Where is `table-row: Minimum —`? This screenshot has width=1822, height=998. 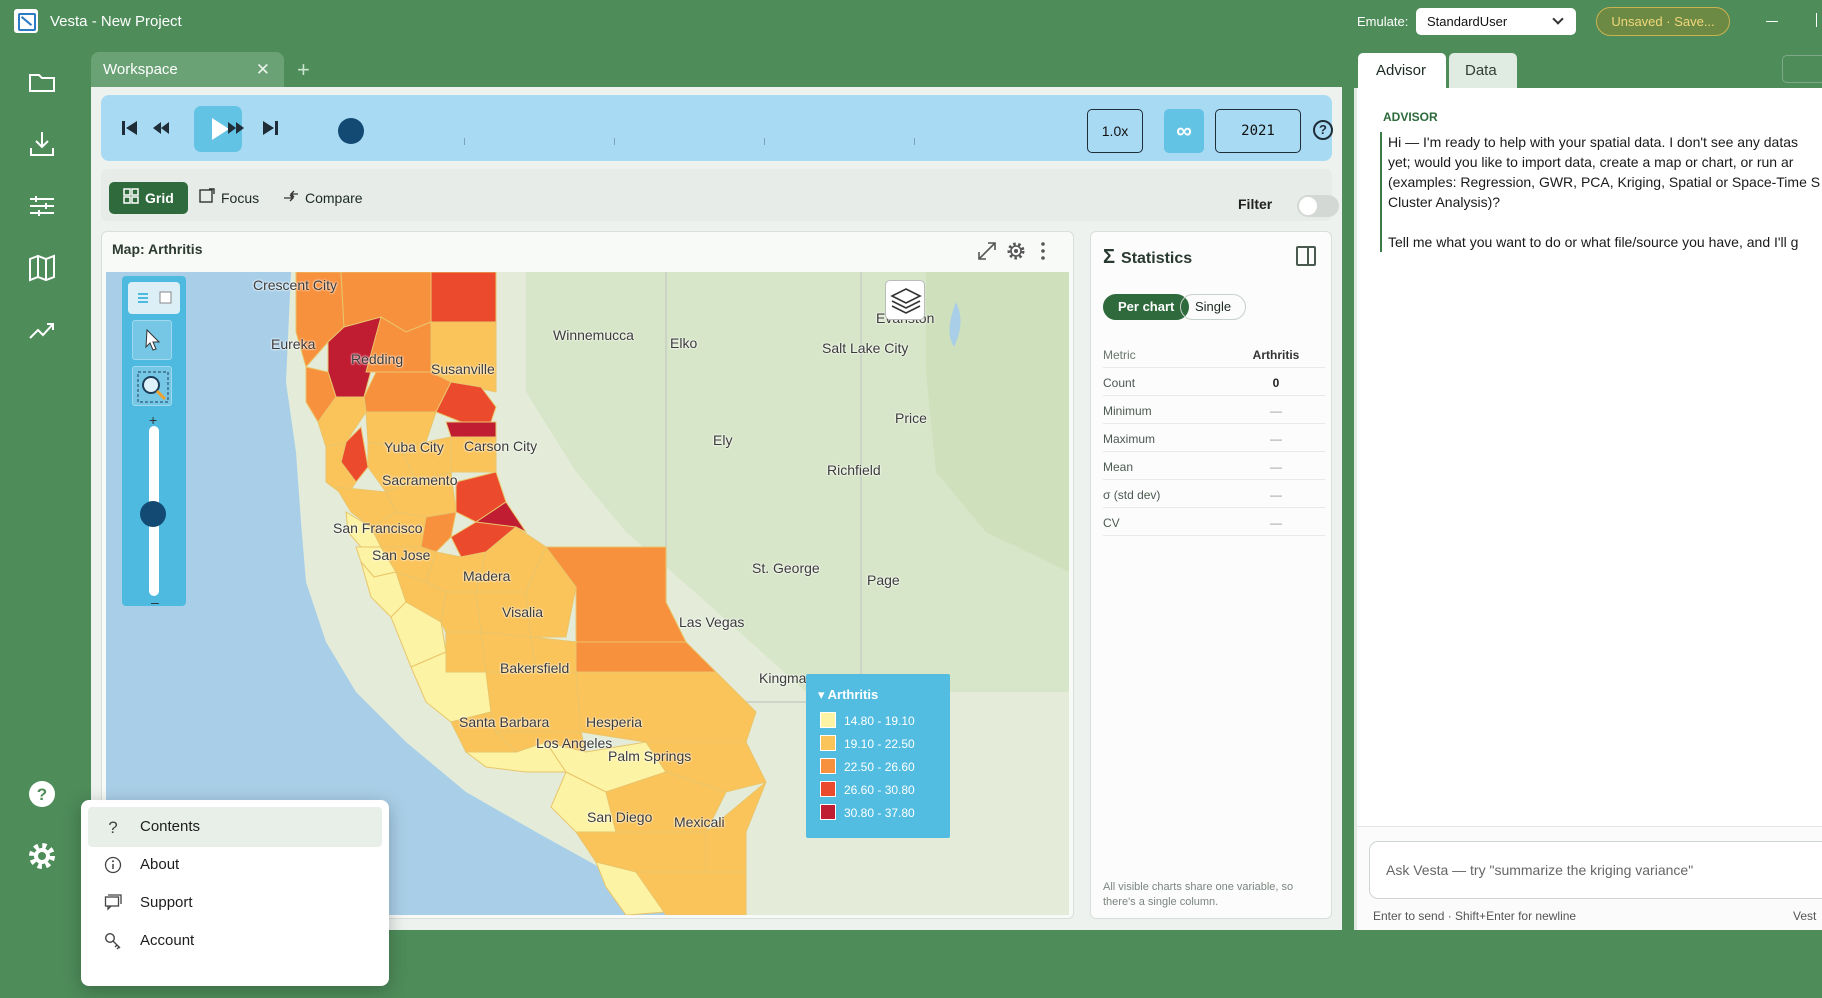 table-row: Minimum — is located at coordinates (1214, 410).